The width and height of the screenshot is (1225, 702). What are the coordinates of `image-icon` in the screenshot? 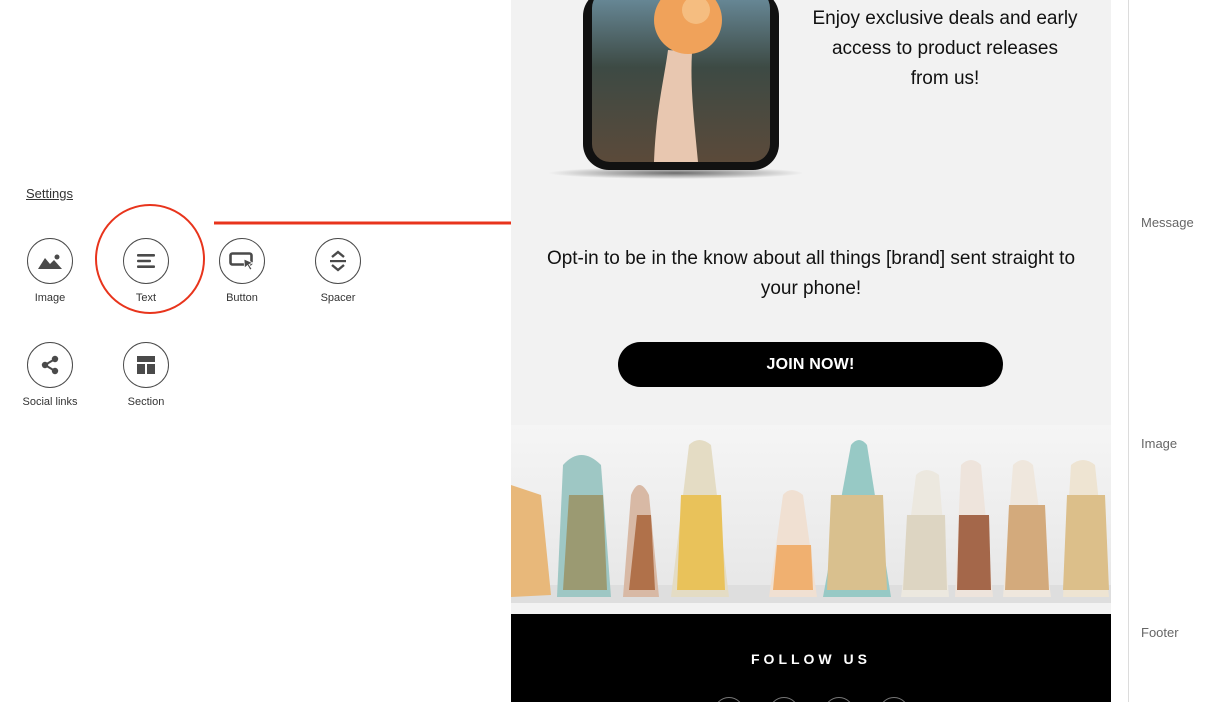 It's located at (50, 261).